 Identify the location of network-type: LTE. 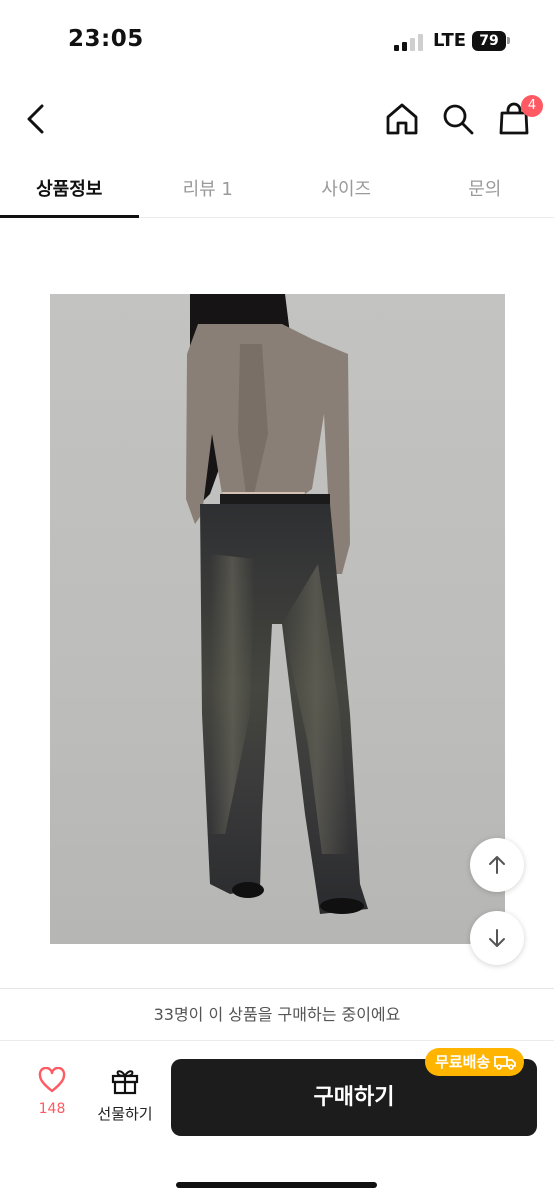
(450, 40).